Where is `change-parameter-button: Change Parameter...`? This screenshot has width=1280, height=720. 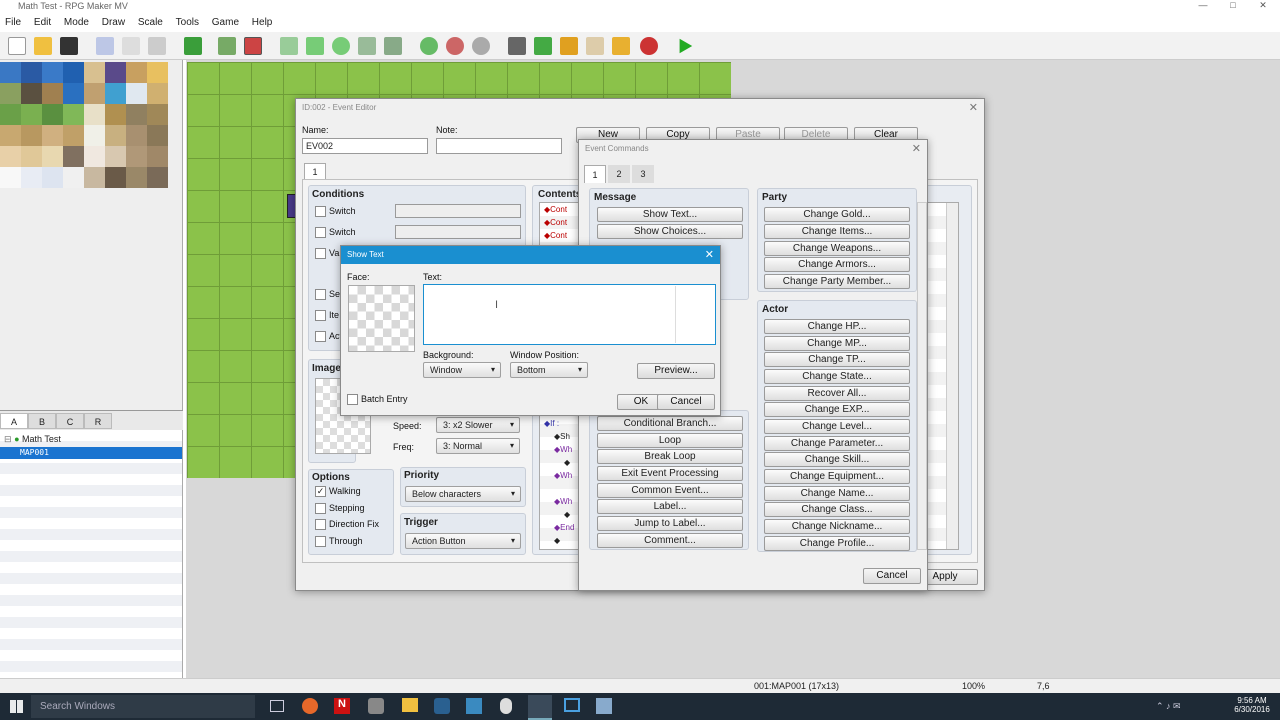 change-parameter-button: Change Parameter... is located at coordinates (837, 443).